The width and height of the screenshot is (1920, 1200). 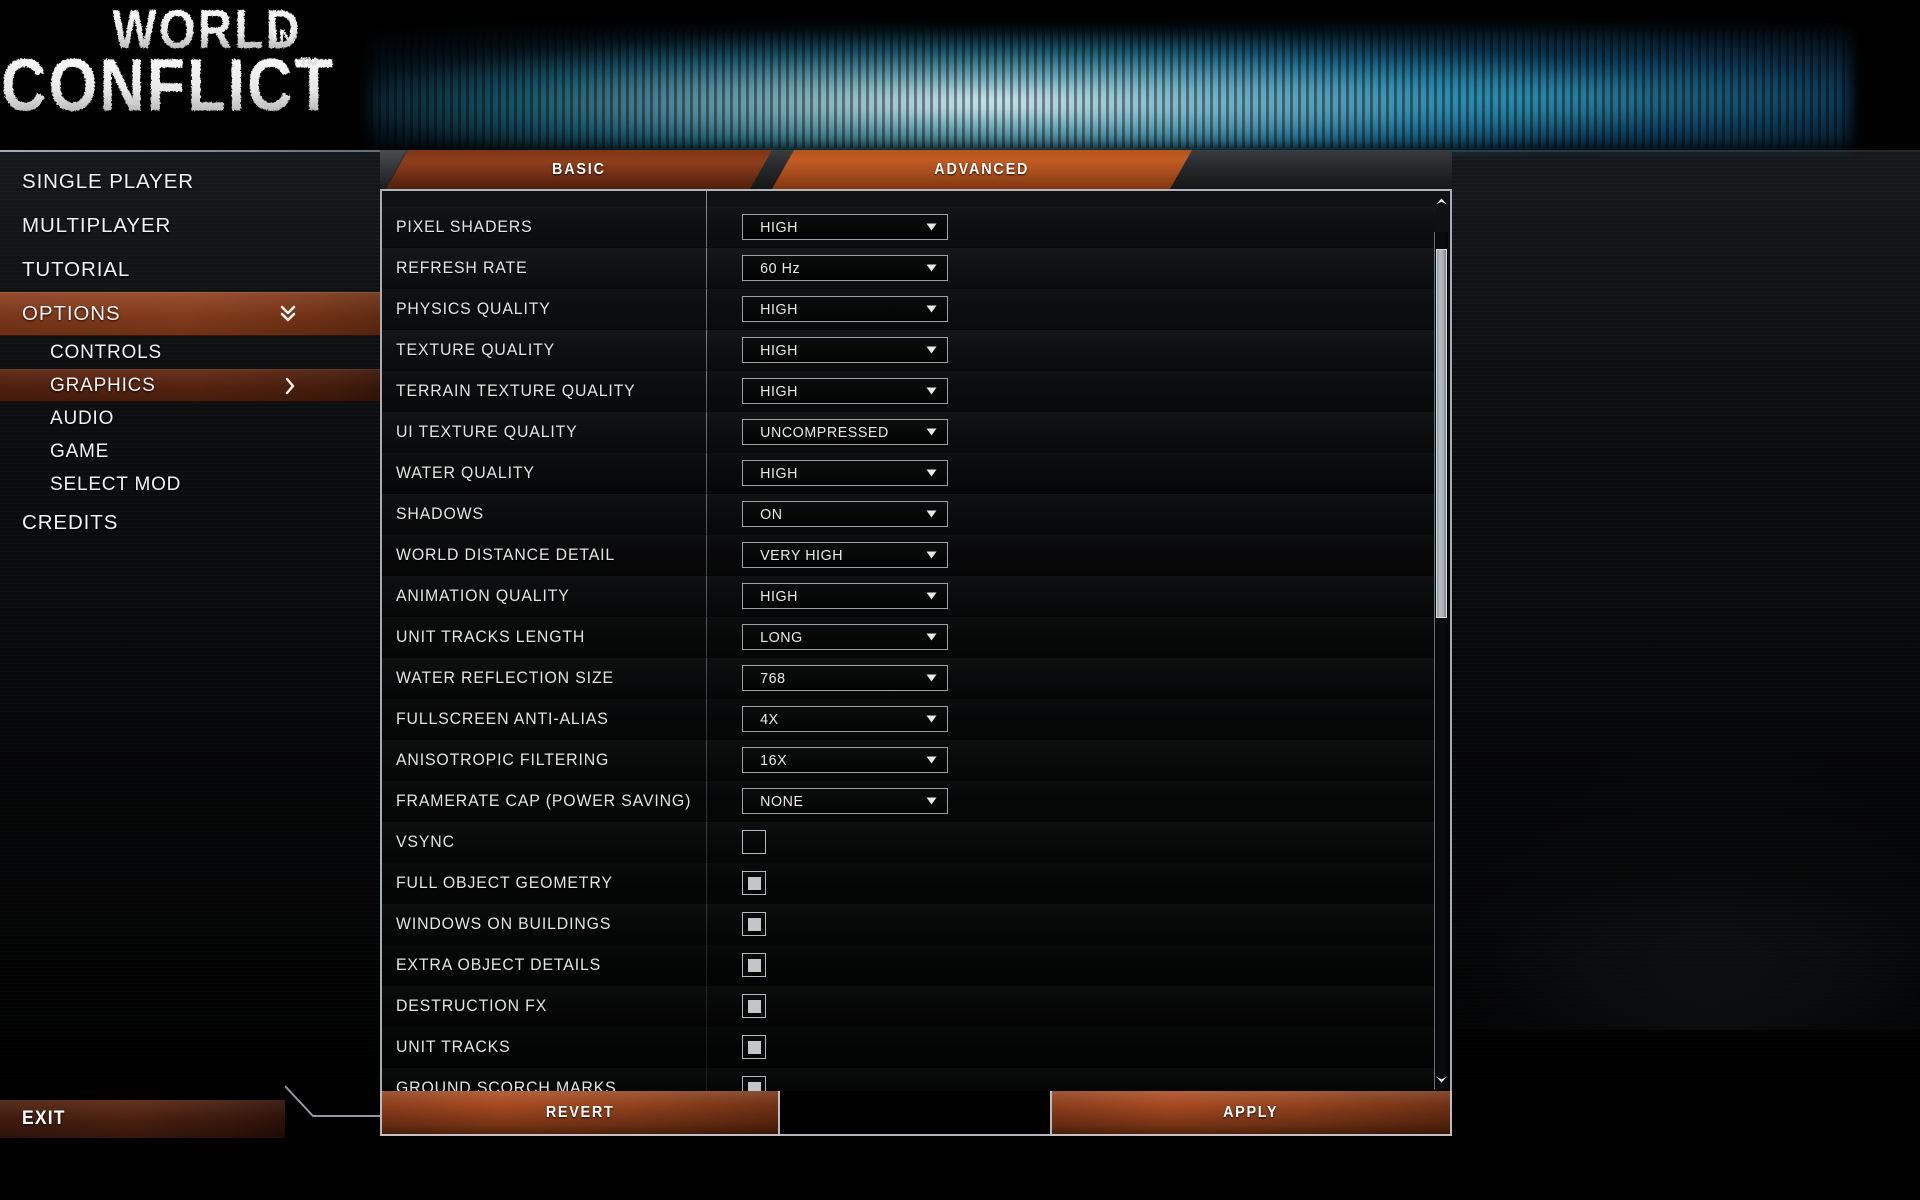 I want to click on dropdown-terrain-texture-quality: HIGH, so click(x=845, y=391).